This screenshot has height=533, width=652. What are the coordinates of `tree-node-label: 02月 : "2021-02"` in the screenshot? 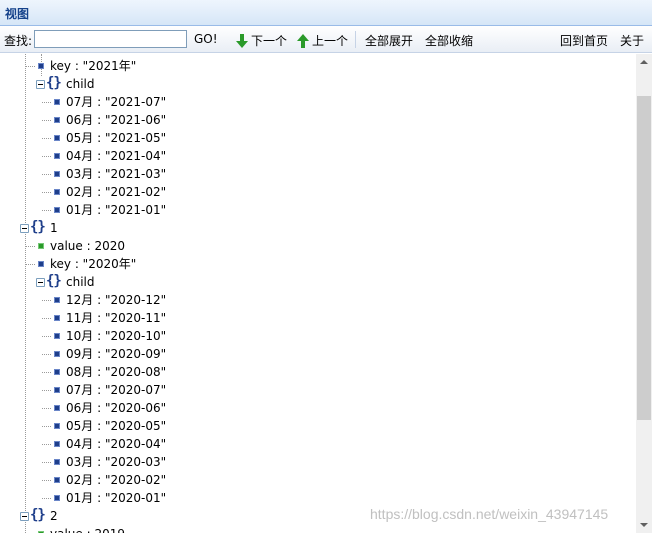 It's located at (116, 192).